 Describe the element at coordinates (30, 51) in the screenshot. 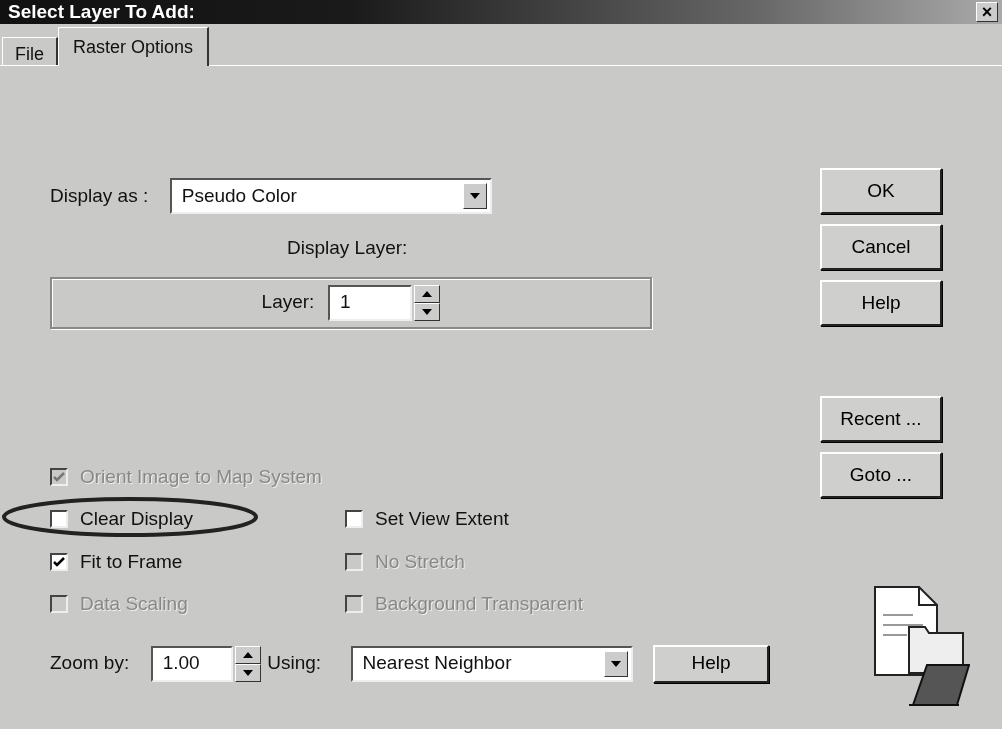

I see `tab: File` at that location.